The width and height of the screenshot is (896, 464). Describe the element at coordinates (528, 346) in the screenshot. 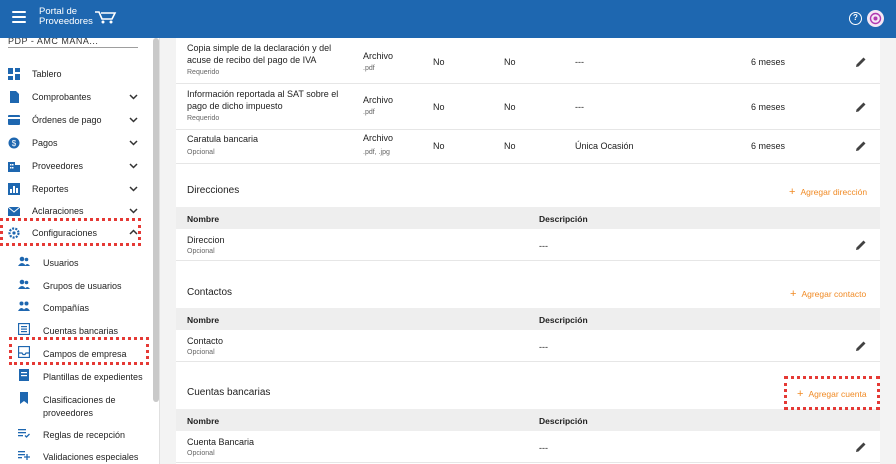

I see `table-row: Contacto Opcional ---` at that location.